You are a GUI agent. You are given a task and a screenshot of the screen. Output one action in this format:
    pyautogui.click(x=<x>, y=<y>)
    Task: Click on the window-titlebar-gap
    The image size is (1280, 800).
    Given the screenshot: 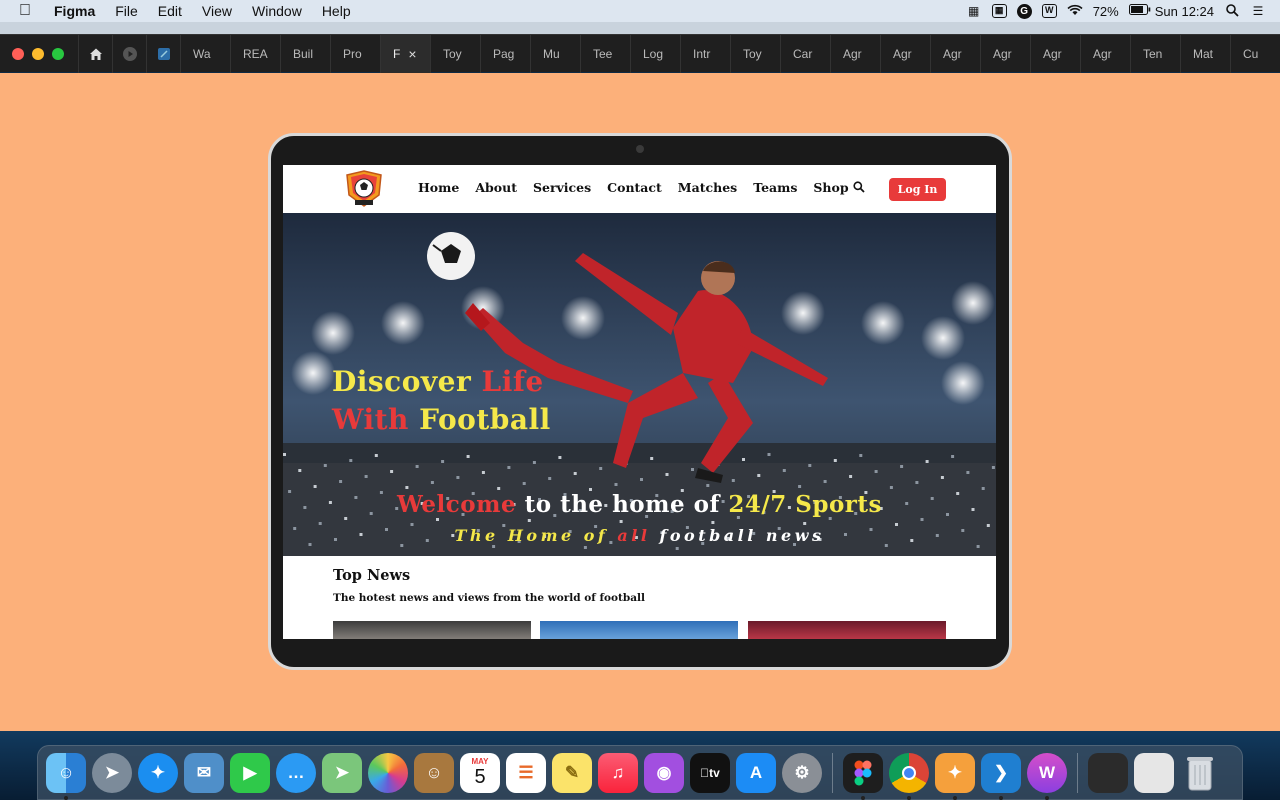 What is the action you would take?
    pyautogui.click(x=640, y=28)
    